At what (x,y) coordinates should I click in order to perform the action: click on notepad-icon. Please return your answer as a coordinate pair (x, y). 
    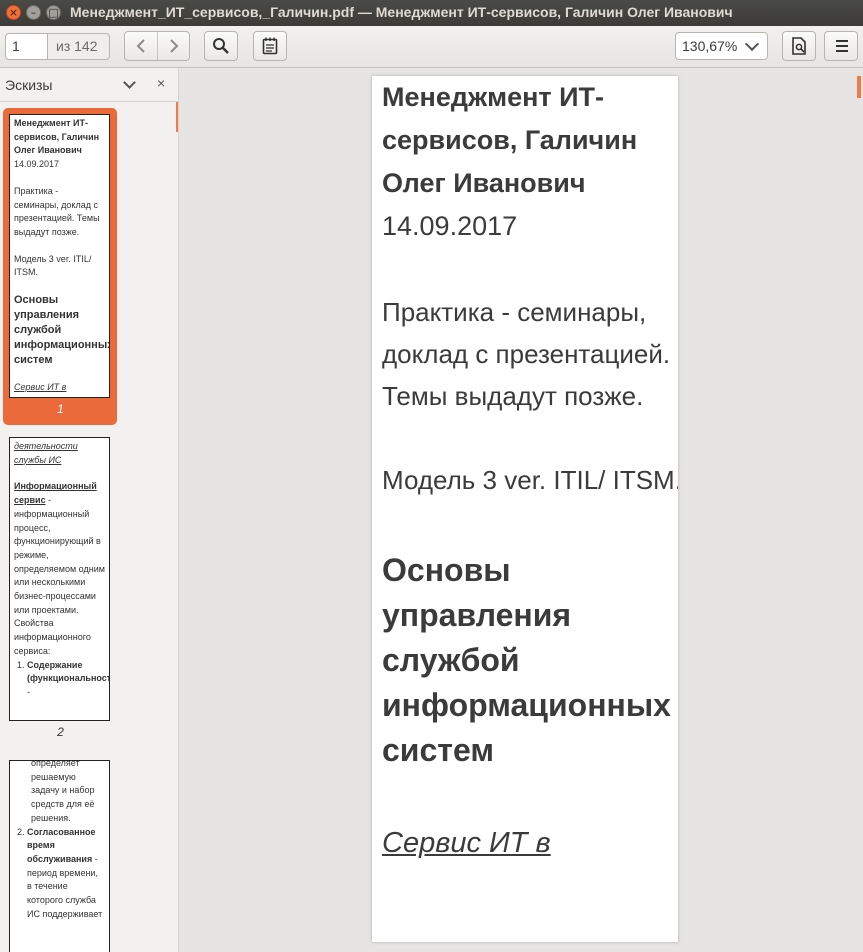
    Looking at the image, I should click on (270, 46).